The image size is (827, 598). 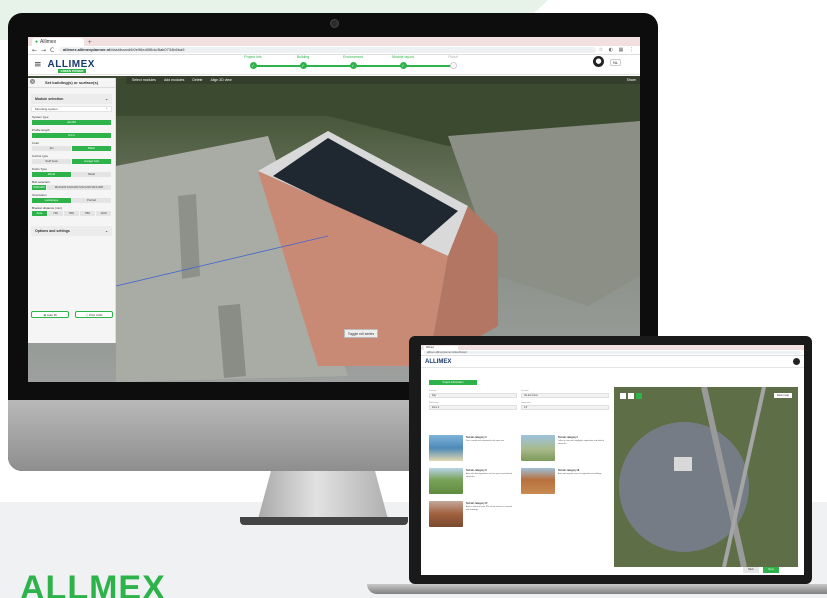 What do you see at coordinates (53, 50) in the screenshot?
I see `reload-icon: C` at bounding box center [53, 50].